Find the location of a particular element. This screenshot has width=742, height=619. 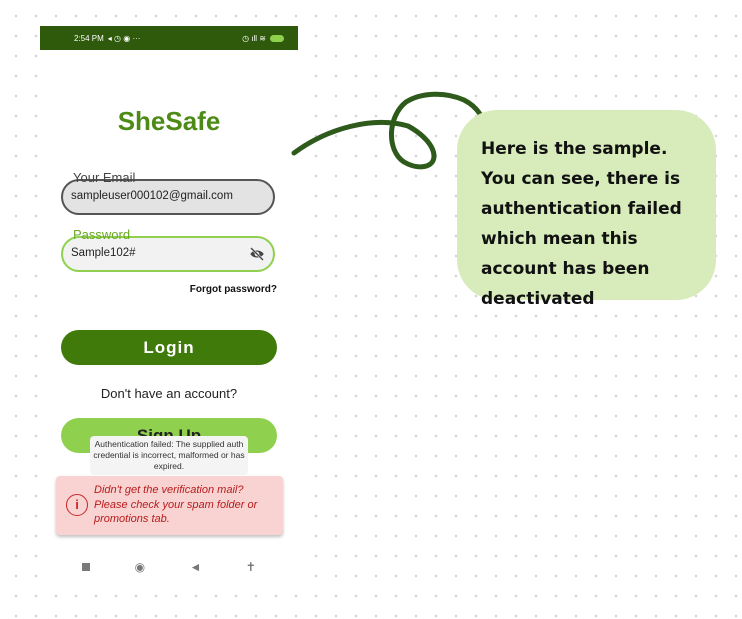

password-label: Password is located at coordinates (102, 234).